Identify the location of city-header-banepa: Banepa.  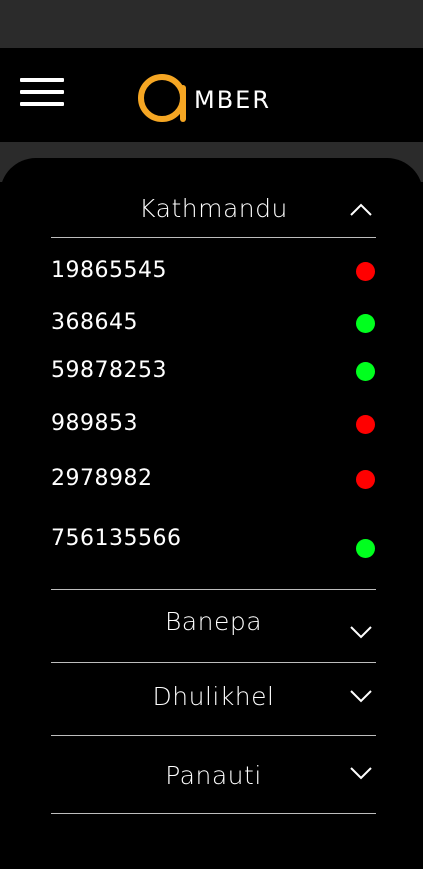
(213, 627).